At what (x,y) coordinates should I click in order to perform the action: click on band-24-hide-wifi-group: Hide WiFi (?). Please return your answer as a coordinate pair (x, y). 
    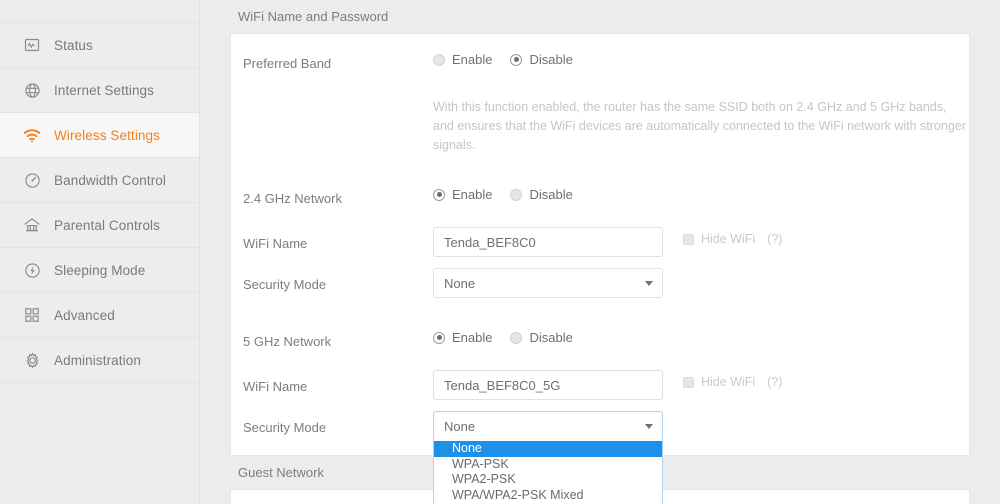
    Looking at the image, I should click on (732, 239).